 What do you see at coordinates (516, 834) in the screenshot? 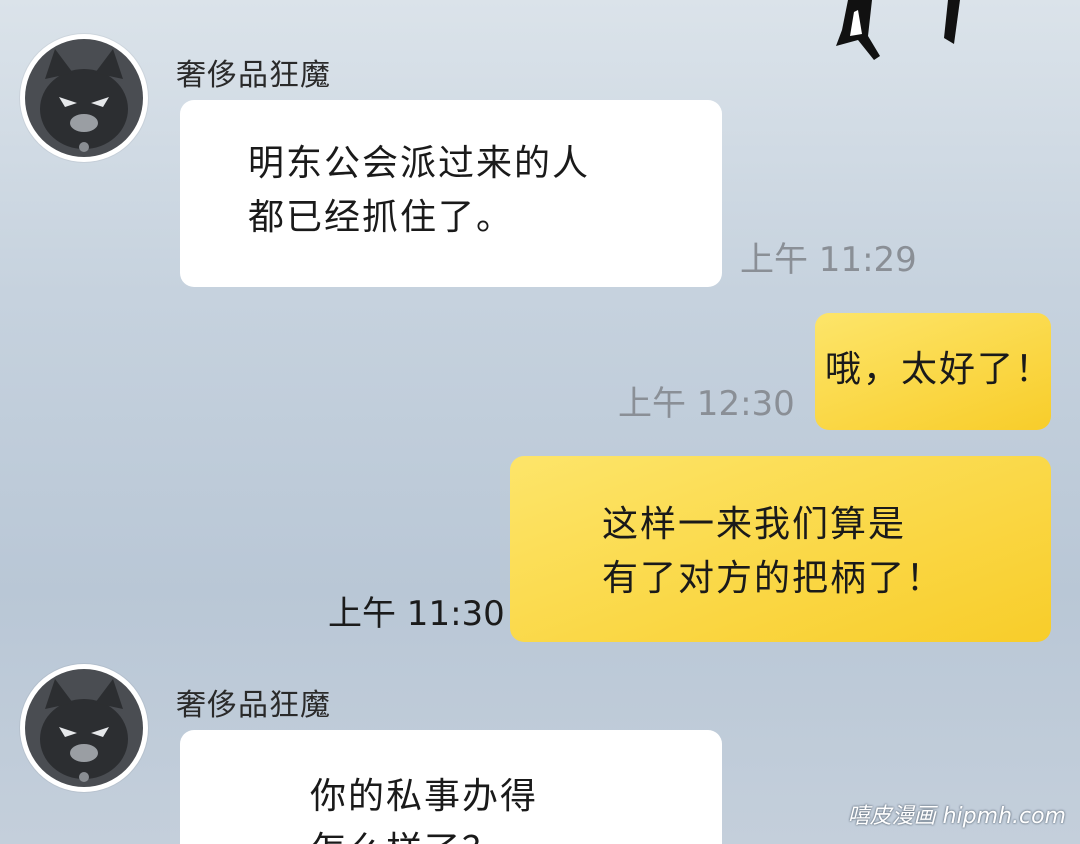
I see `message-text-line: 怎么样了？` at bounding box center [516, 834].